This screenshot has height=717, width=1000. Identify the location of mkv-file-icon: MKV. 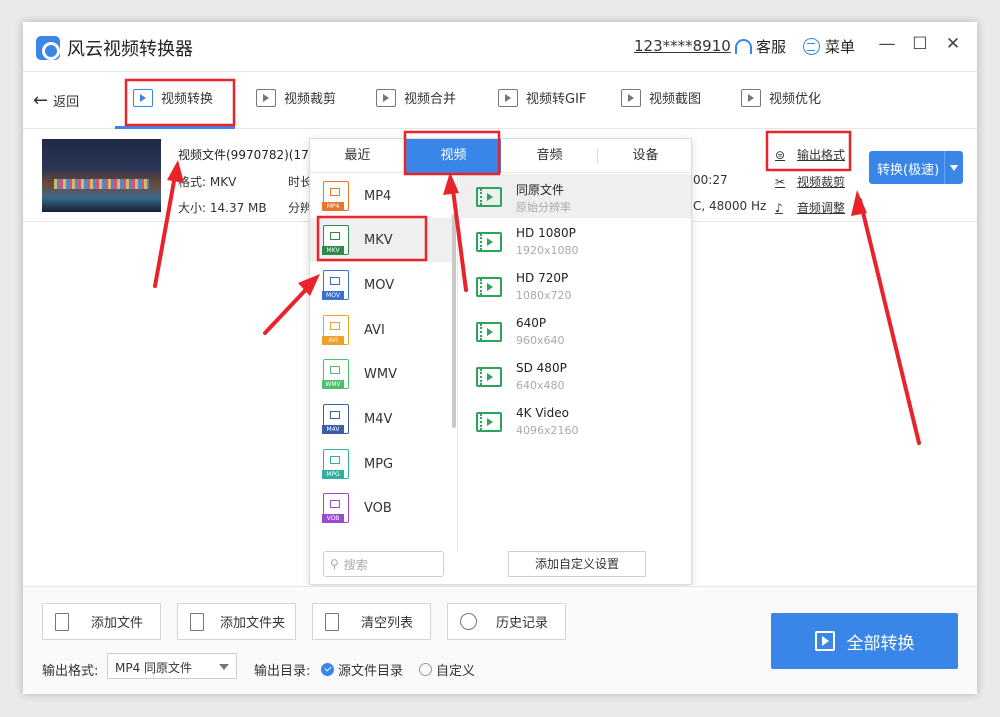
(335, 240).